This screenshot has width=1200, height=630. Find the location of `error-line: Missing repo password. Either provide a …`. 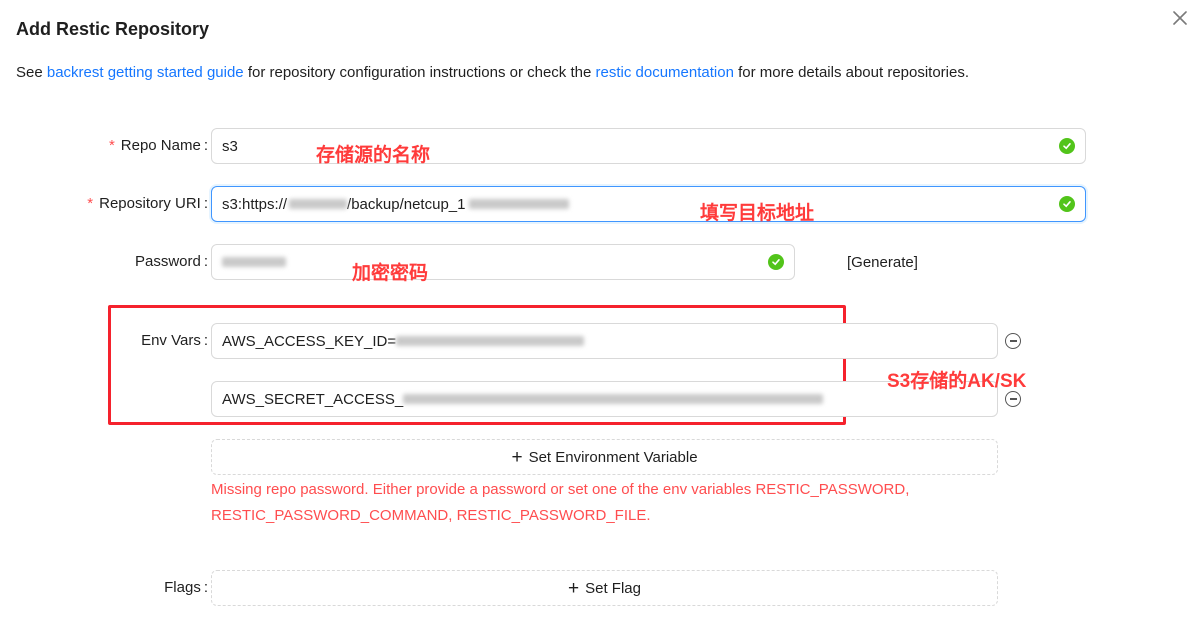

error-line: Missing repo password. Either provide a … is located at coordinates (560, 489).